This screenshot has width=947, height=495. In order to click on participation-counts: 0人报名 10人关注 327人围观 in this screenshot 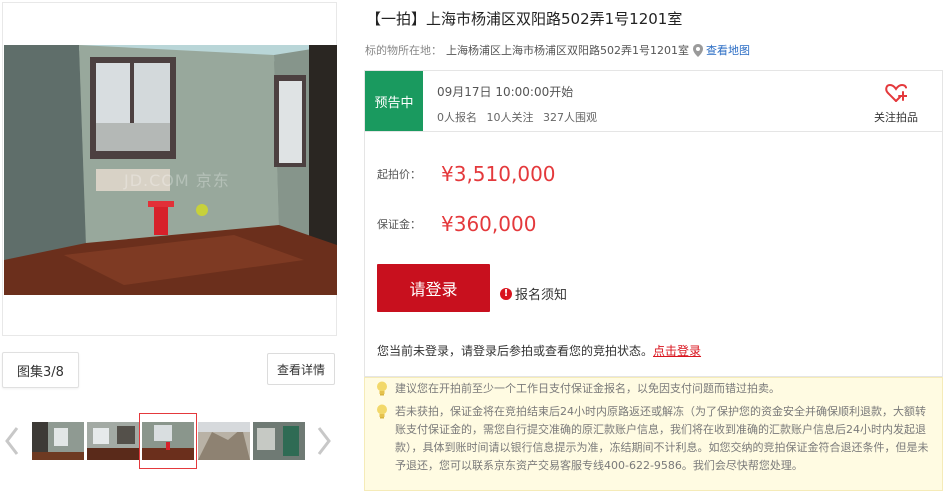, I will do `click(520, 117)`.